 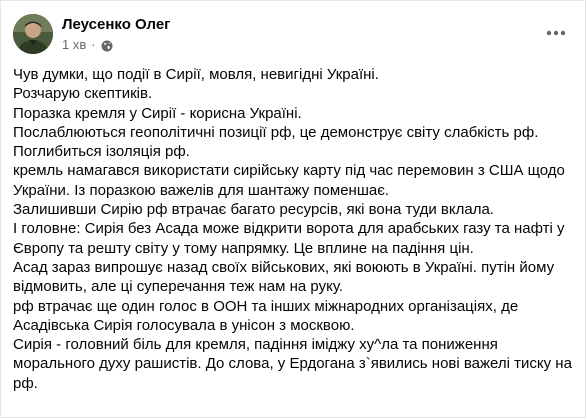 I want to click on post-timestamp: 1 хв, so click(x=74, y=44).